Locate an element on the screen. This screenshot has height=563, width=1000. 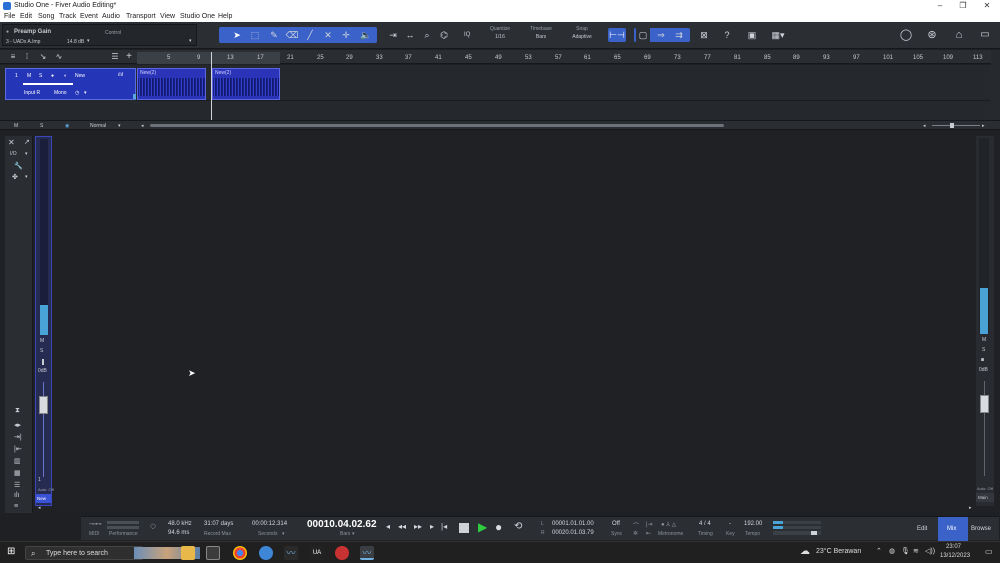
track-mute-button: M is located at coordinates (29, 76).